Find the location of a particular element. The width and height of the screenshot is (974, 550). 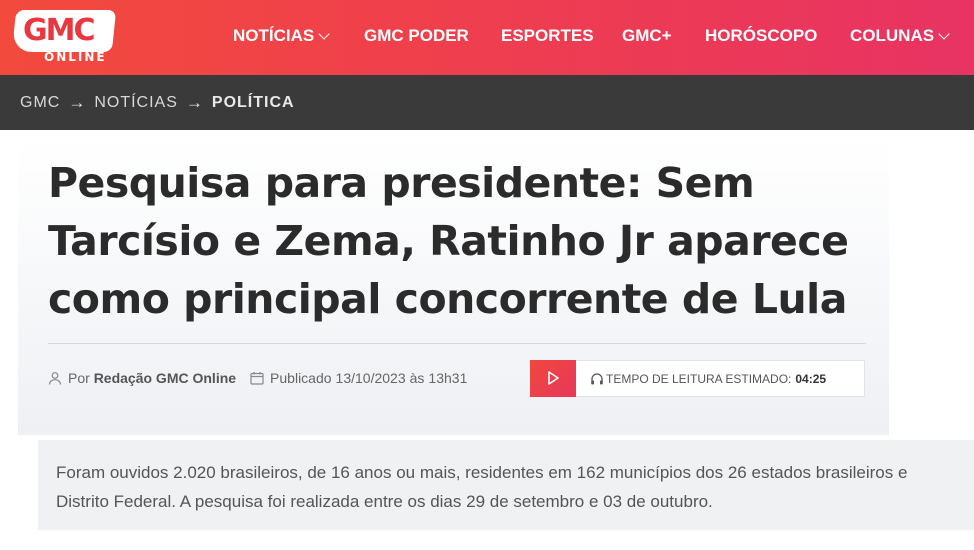

nav-item-horoscopo: HORÓSCOPO is located at coordinates (761, 36).